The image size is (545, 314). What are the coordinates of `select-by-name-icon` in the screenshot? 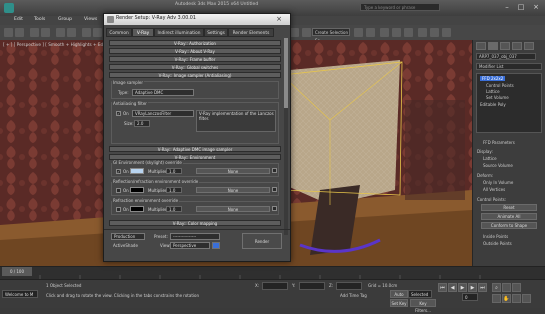 It's located at (71, 32).